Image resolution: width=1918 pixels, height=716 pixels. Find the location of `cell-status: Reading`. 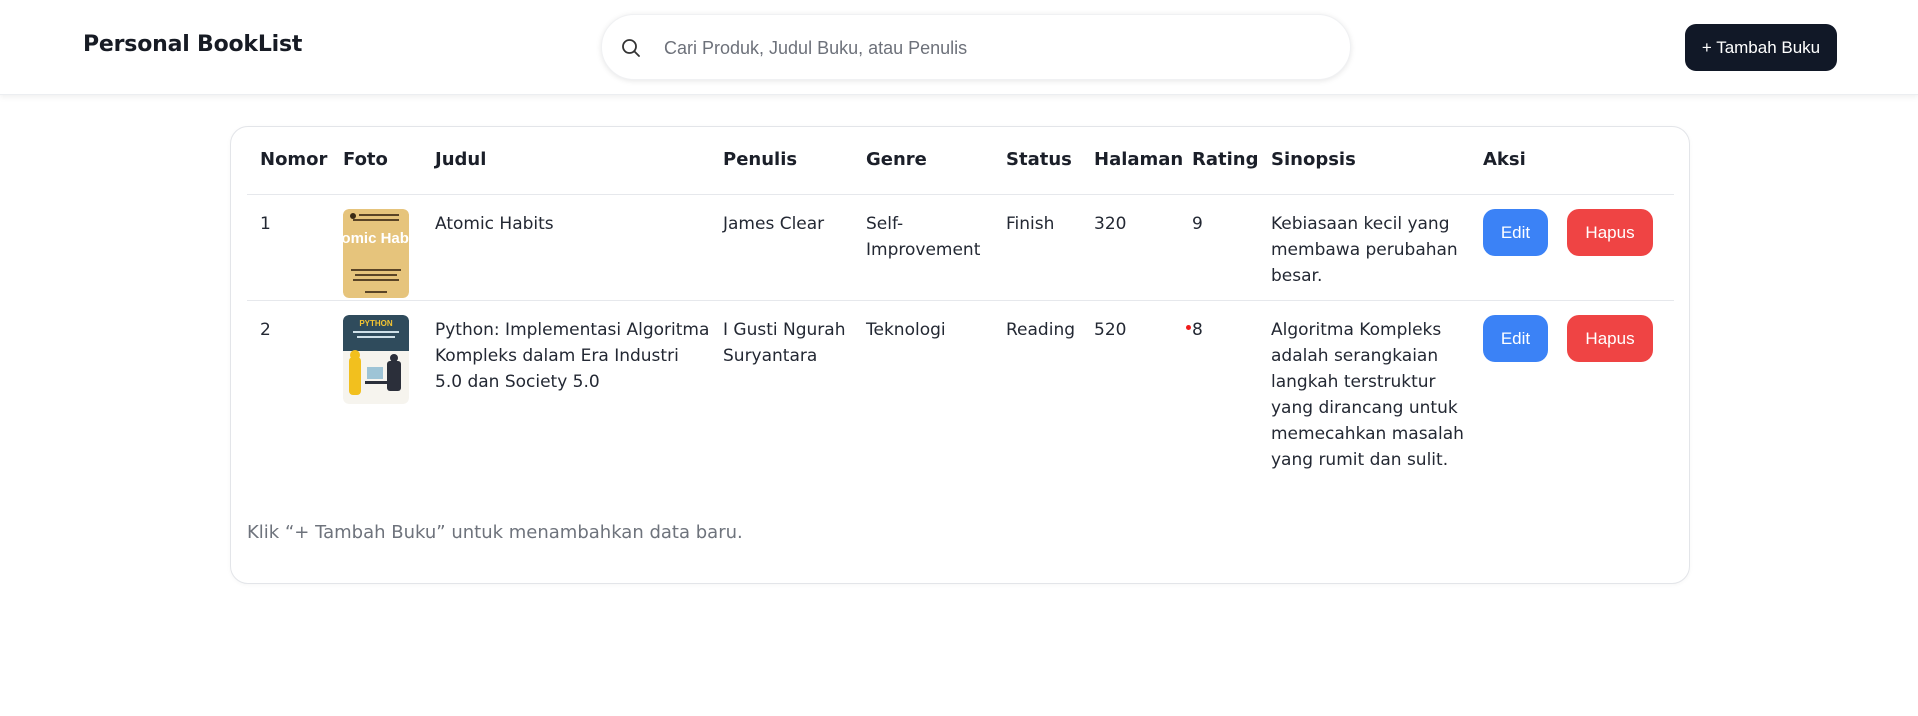

cell-status: Reading is located at coordinates (1041, 330).